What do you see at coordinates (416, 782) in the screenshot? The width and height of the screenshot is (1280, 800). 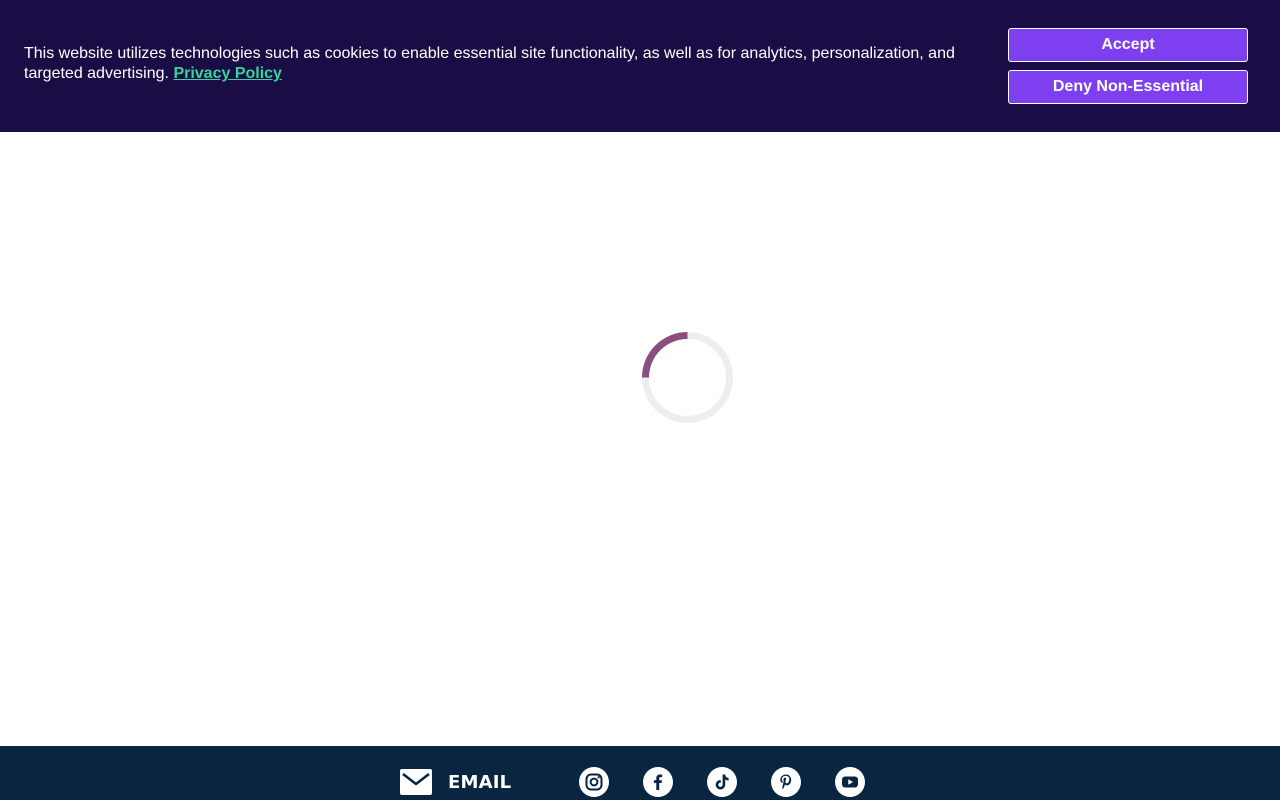 I see `envelope-icon` at bounding box center [416, 782].